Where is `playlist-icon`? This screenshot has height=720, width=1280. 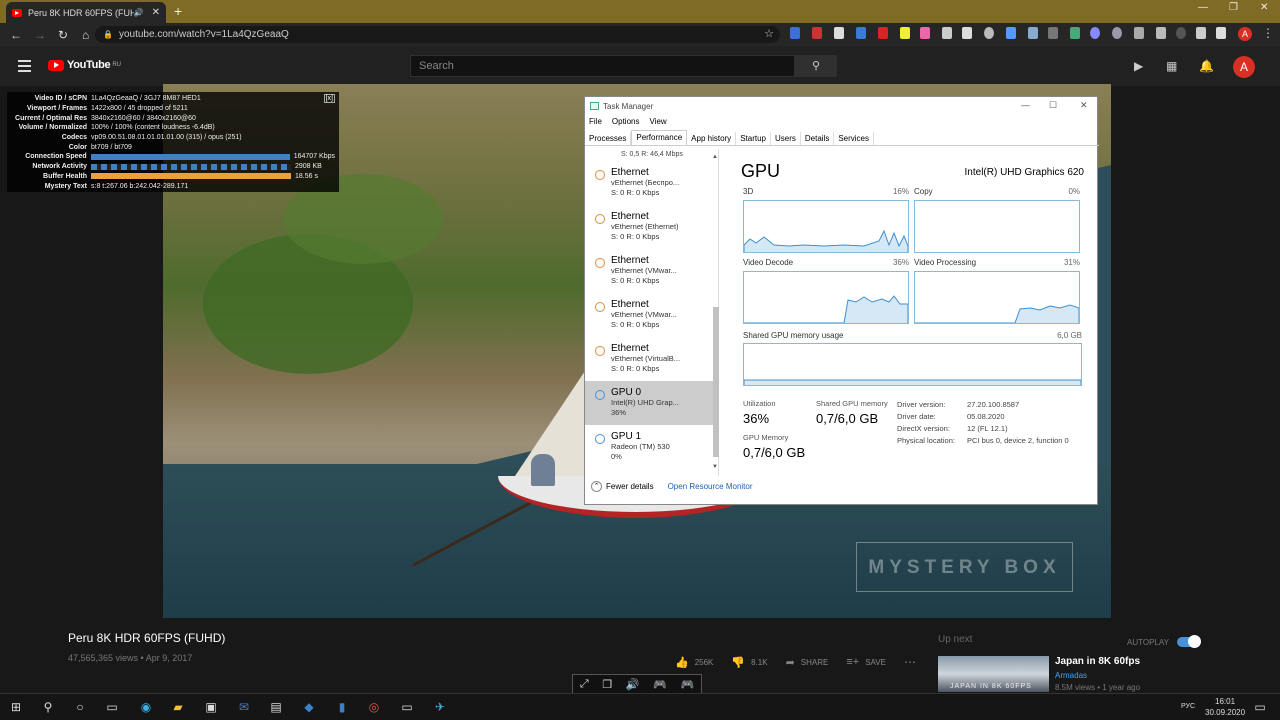 playlist-icon is located at coordinates (1221, 33).